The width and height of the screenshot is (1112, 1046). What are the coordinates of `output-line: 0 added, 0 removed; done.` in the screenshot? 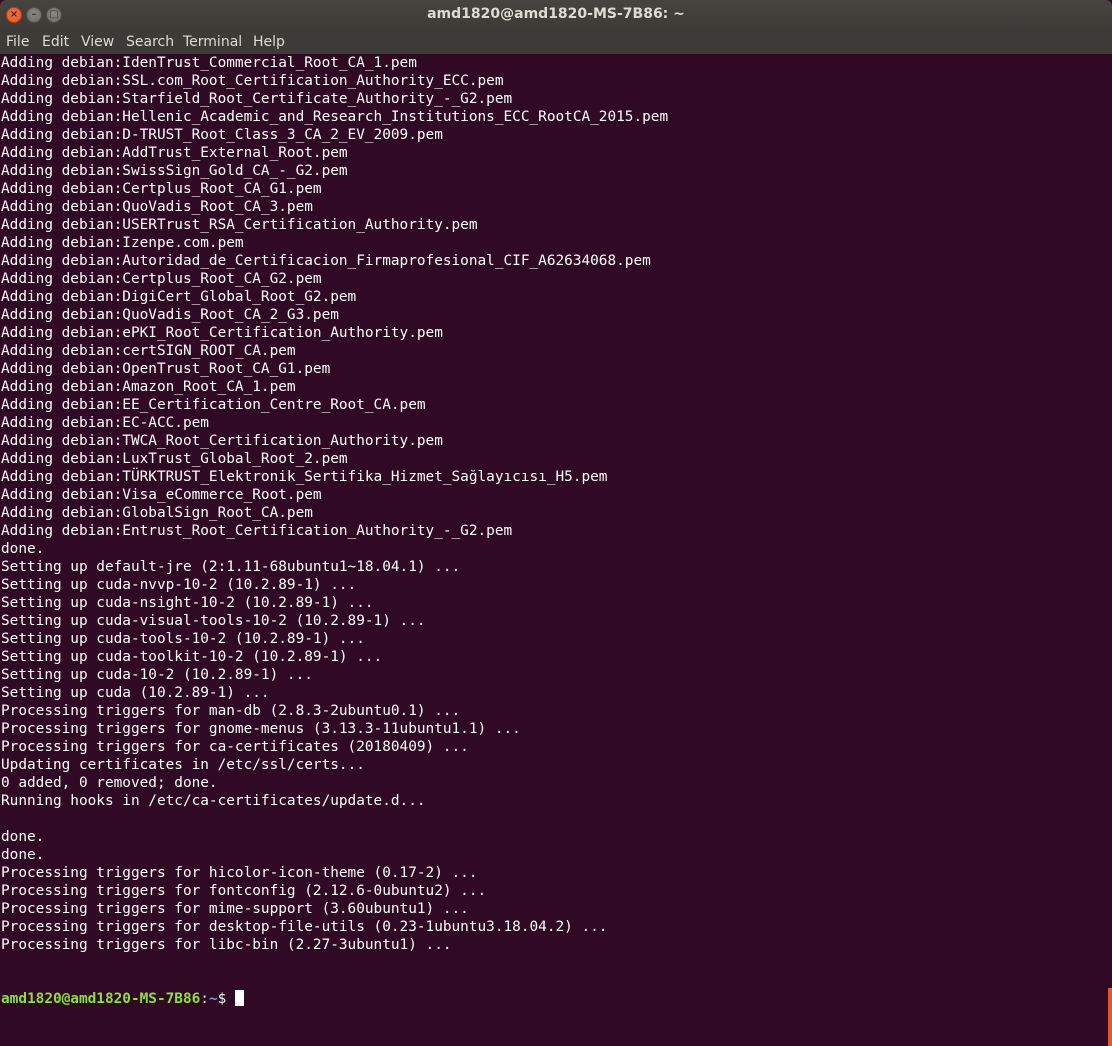 It's located at (109, 783).